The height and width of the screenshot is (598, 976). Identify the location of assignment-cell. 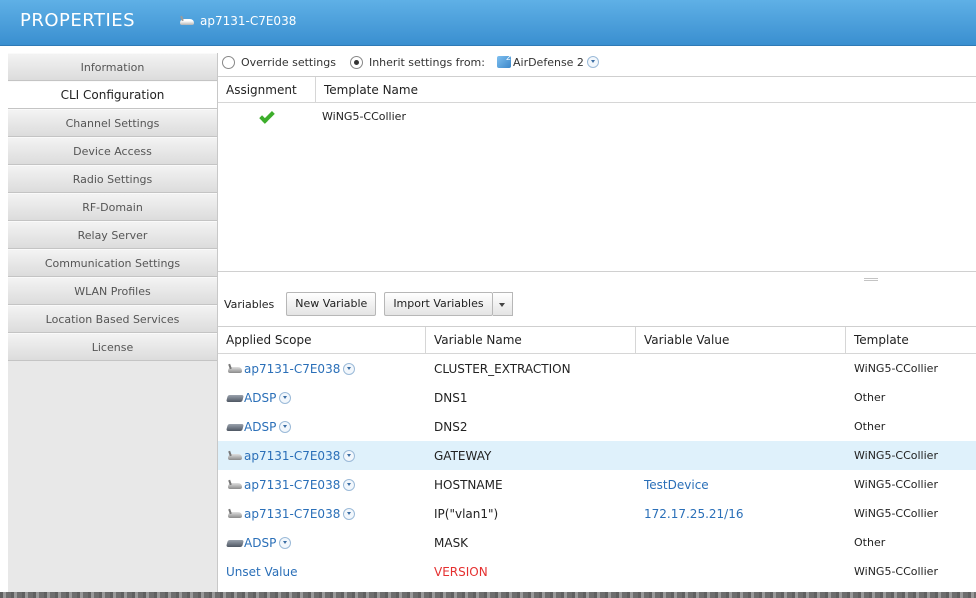
(267, 116).